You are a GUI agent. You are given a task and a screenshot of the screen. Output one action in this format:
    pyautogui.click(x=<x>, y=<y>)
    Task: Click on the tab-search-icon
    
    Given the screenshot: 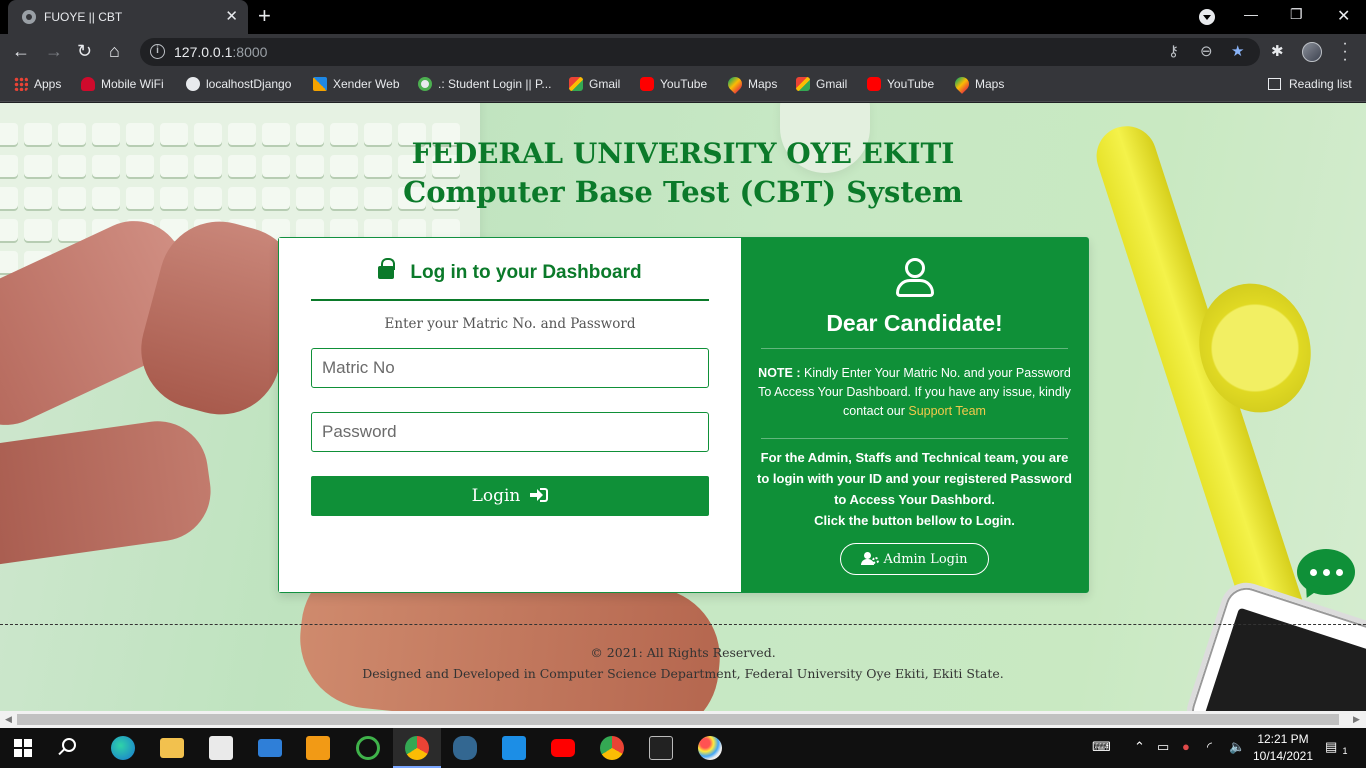 What is the action you would take?
    pyautogui.click(x=1207, y=17)
    